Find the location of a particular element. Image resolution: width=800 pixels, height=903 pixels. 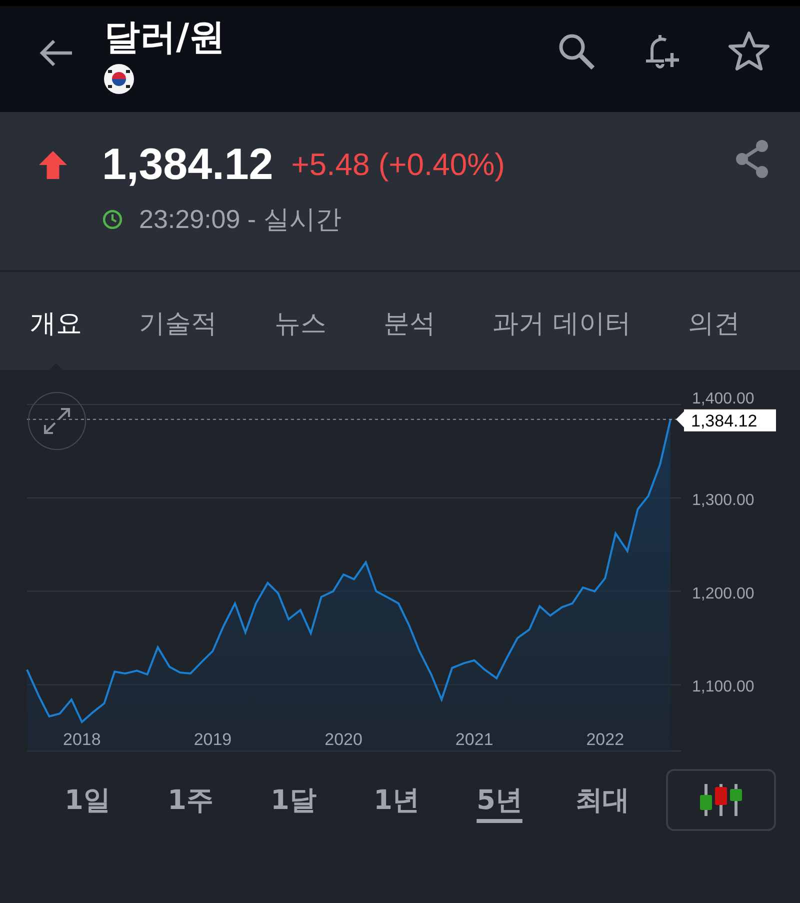

range-tab: 1일 is located at coordinates (87, 800).